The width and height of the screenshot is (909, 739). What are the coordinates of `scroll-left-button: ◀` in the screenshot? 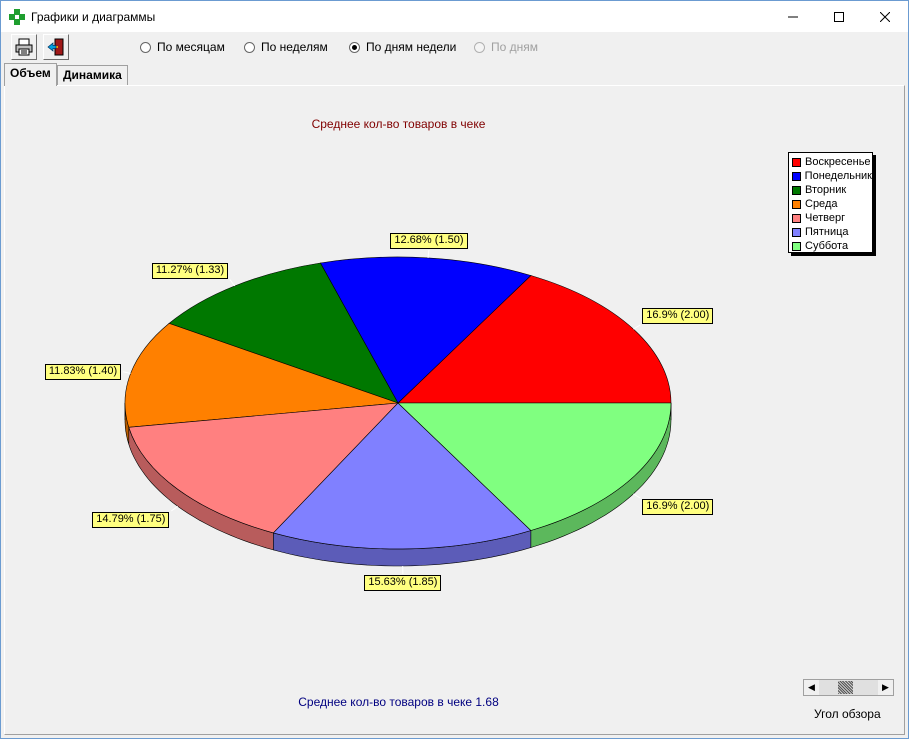 It's located at (811, 687).